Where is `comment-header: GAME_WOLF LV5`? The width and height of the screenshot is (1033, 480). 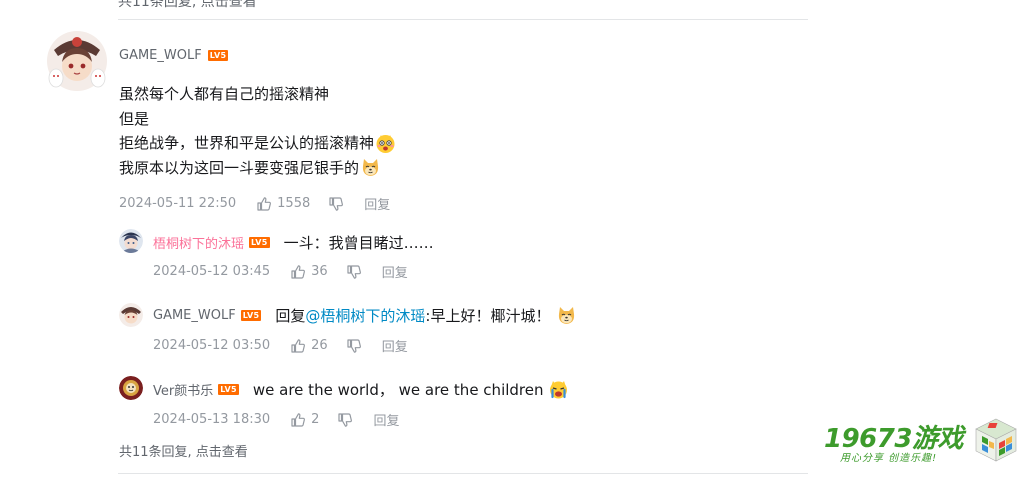 comment-header: GAME_WOLF LV5 is located at coordinates (174, 55).